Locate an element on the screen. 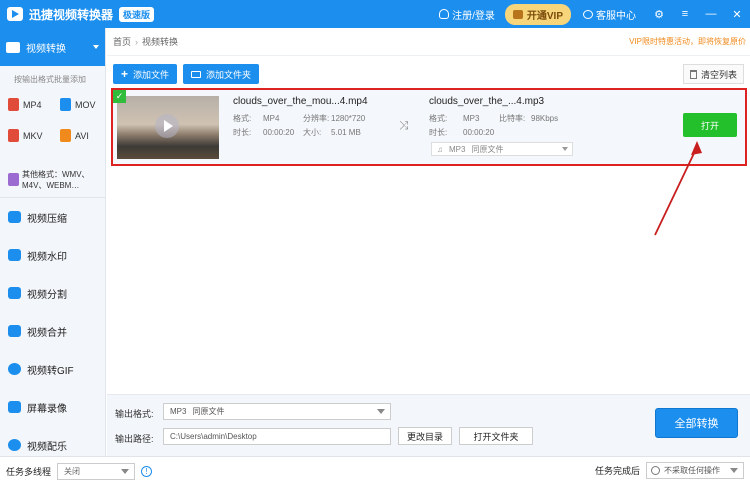 The height and width of the screenshot is (485, 750). format-mov: MOV is located at coordinates (78, 104).